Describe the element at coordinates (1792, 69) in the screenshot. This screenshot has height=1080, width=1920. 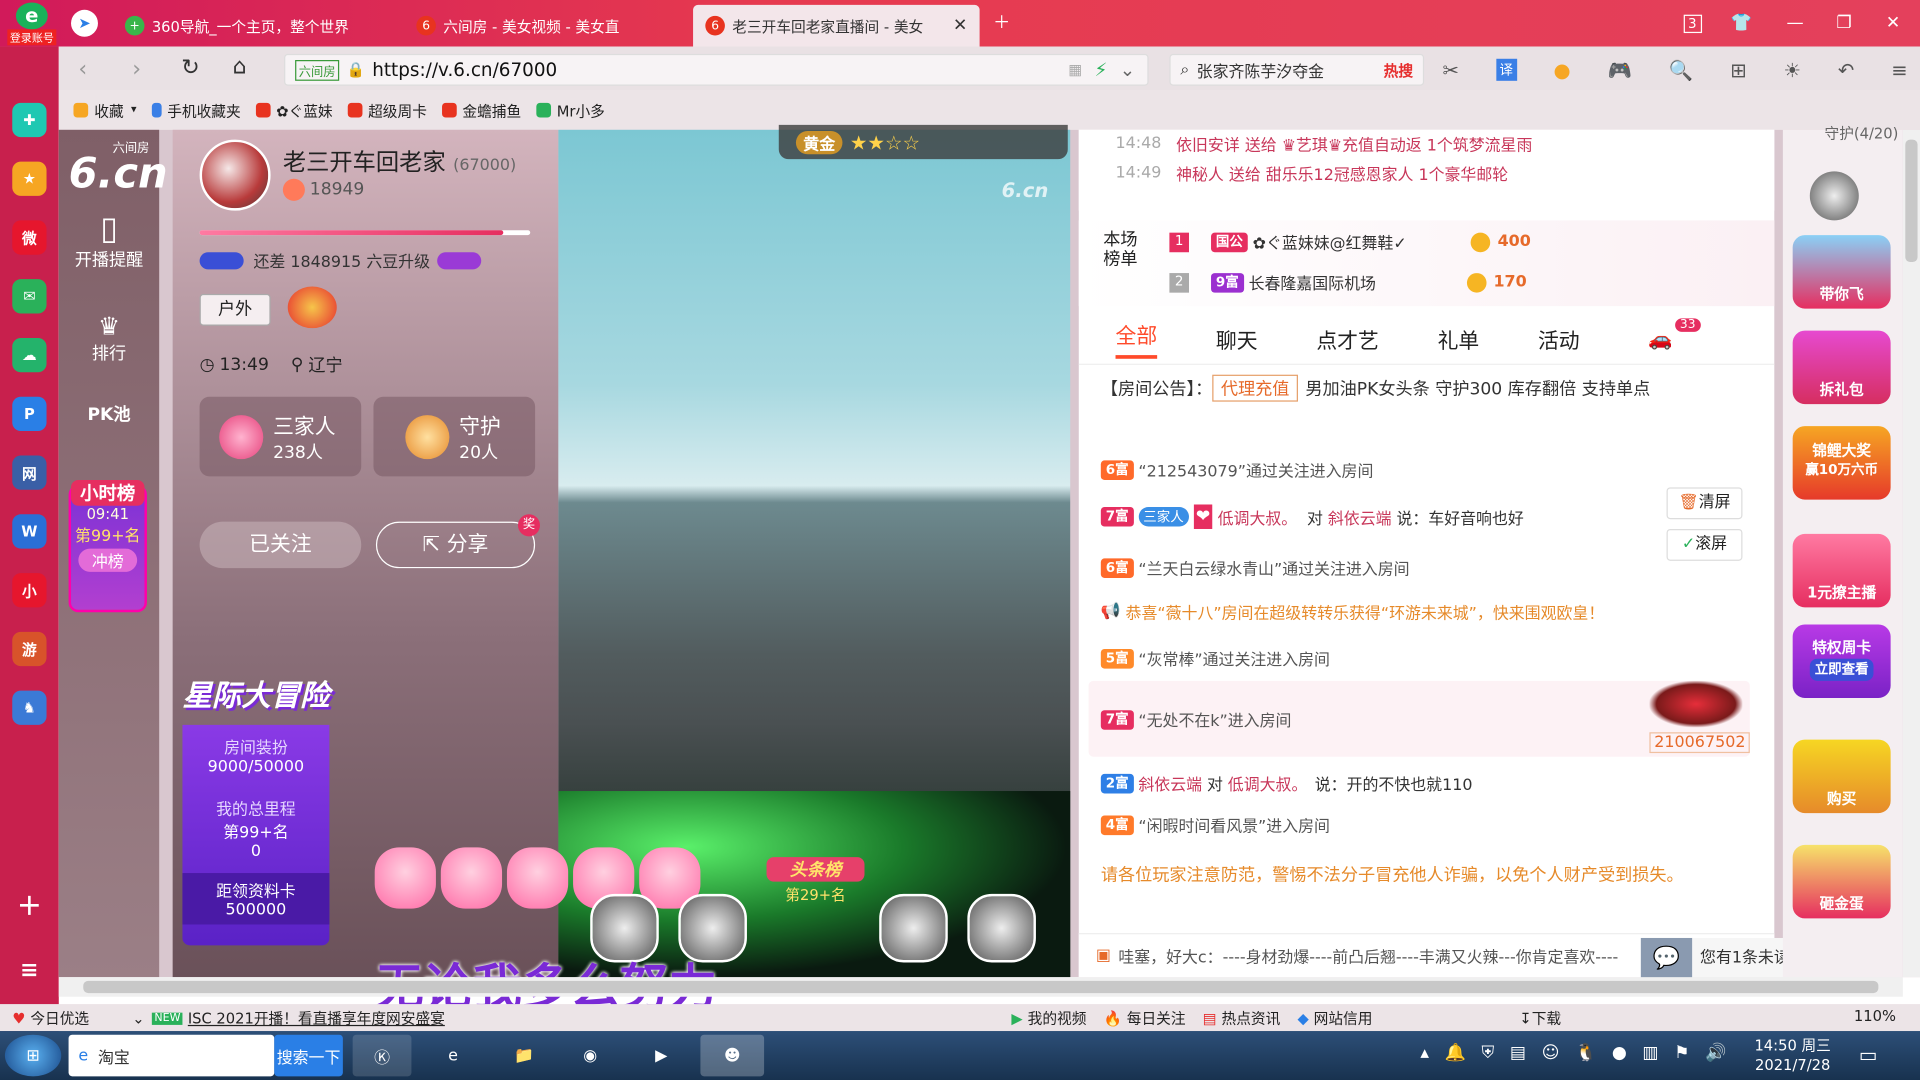
I see `brightness-icon: ☀` at that location.